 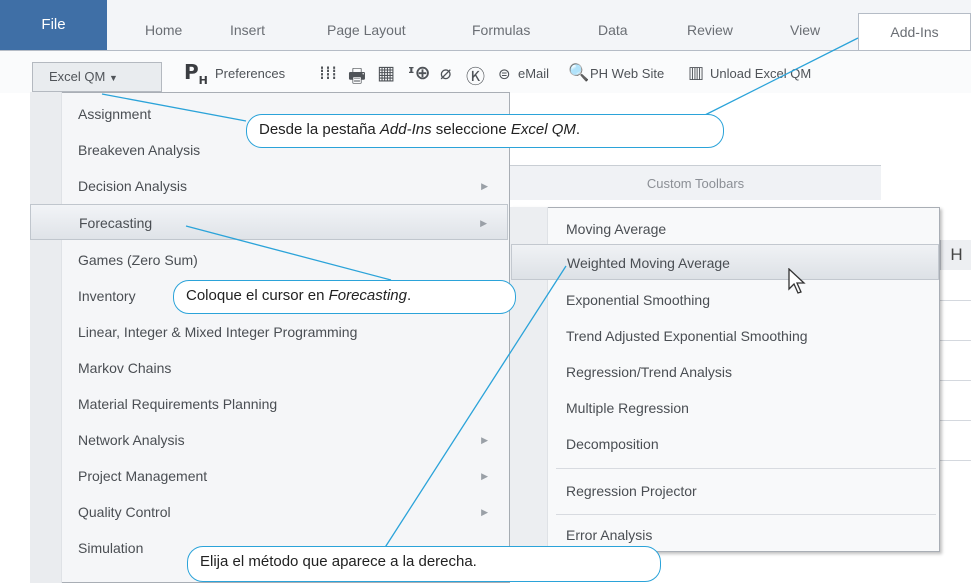 I want to click on web-site-icon: 🔍, so click(x=579, y=73).